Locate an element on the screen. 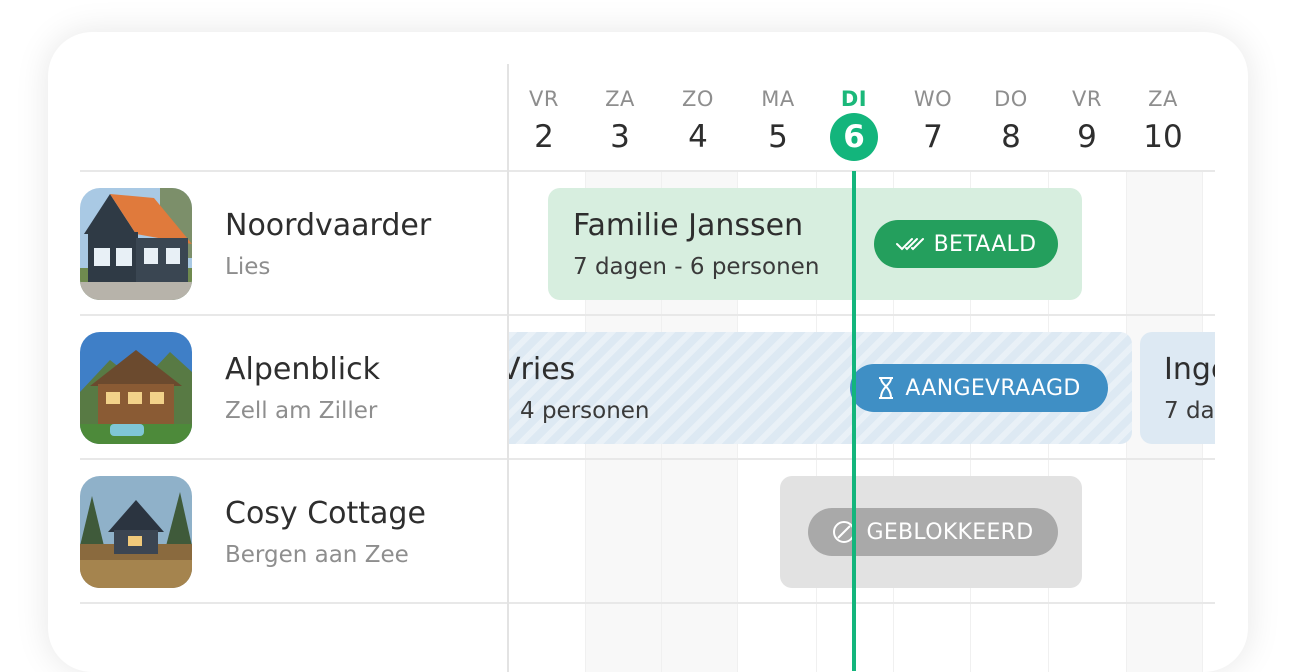  date-column-header: VR 2 is located at coordinates (544, 124).